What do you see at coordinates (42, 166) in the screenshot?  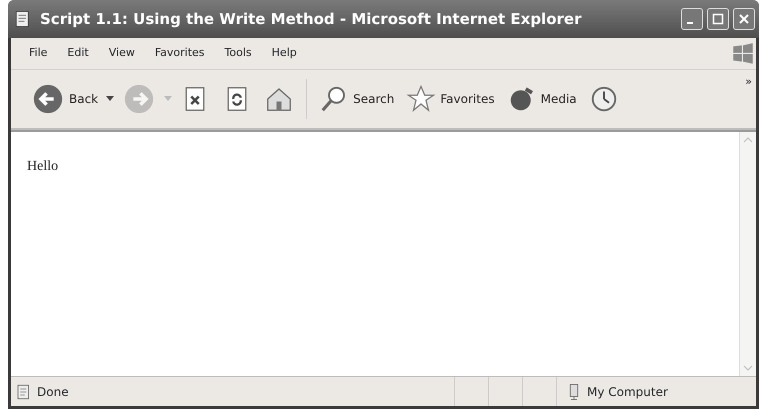 I see `page-text: Hello` at bounding box center [42, 166].